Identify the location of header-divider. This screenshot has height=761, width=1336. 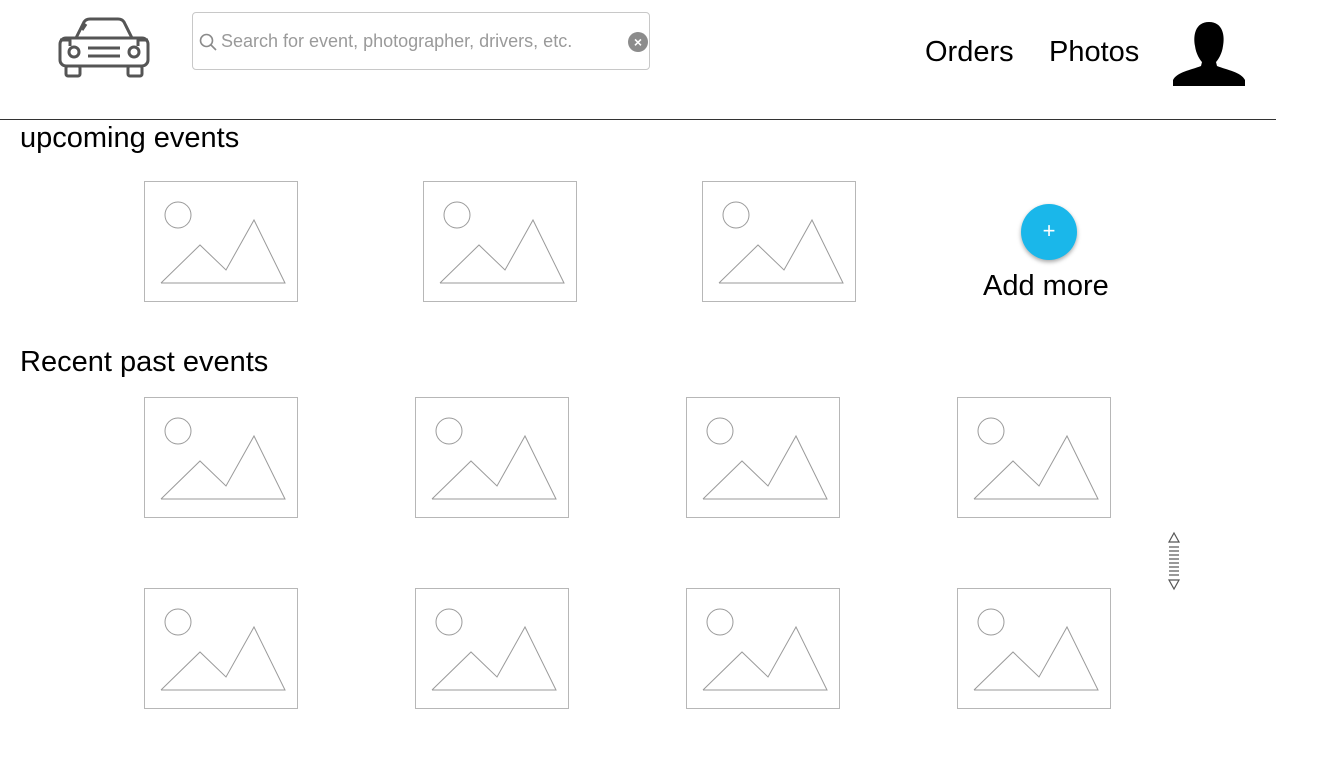
(638, 119).